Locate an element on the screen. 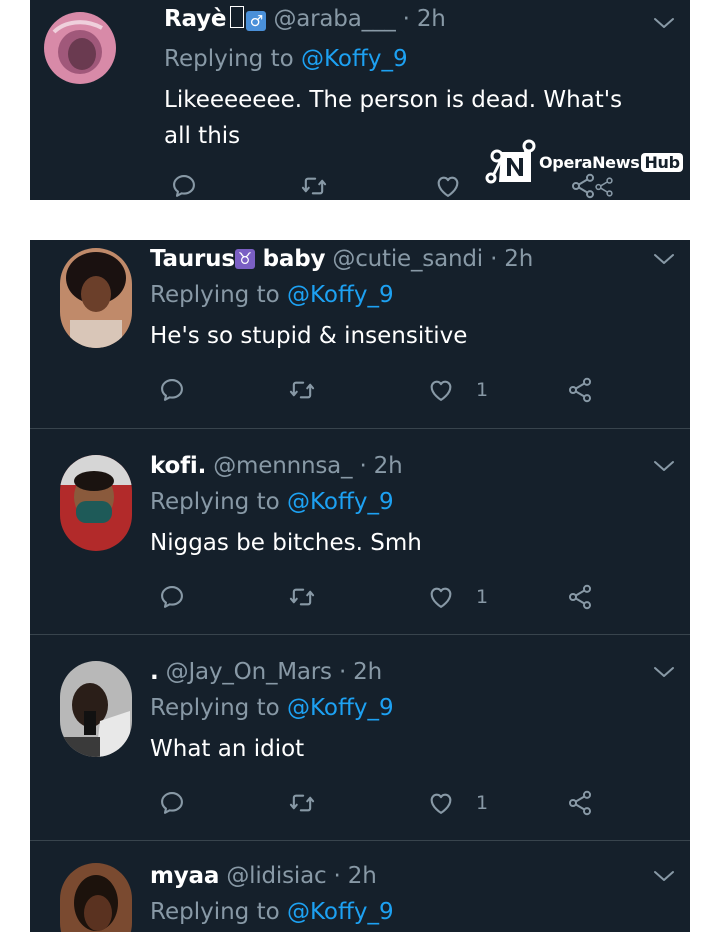 Image resolution: width=720 pixels, height=947 pixels. handle: @araba___ is located at coordinates (334, 19).